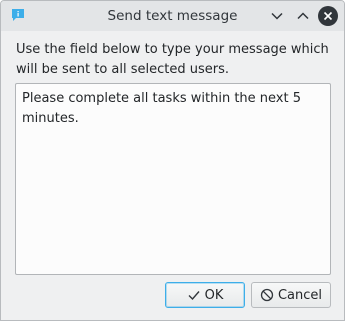 The image size is (345, 321). Describe the element at coordinates (214, 295) in the screenshot. I see `ok-button-label: OK` at that location.